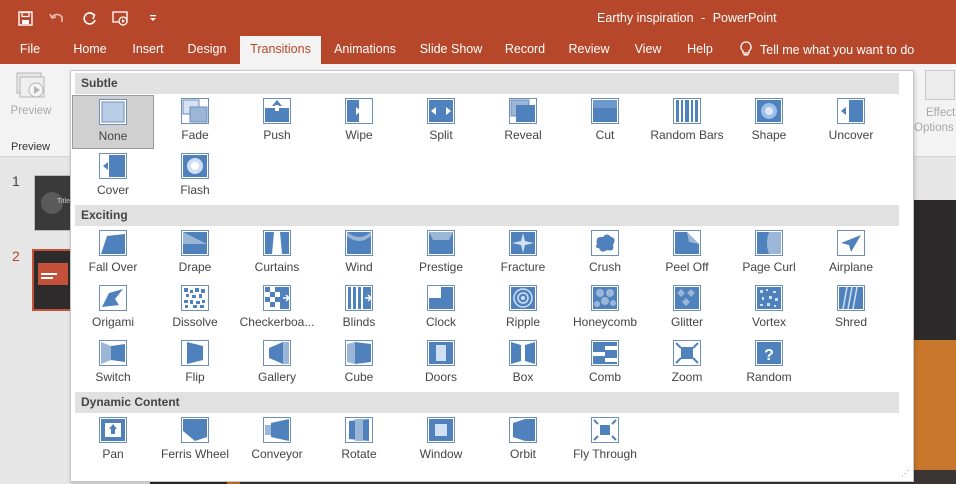  I want to click on transition-page-curl: Page Curl, so click(769, 254).